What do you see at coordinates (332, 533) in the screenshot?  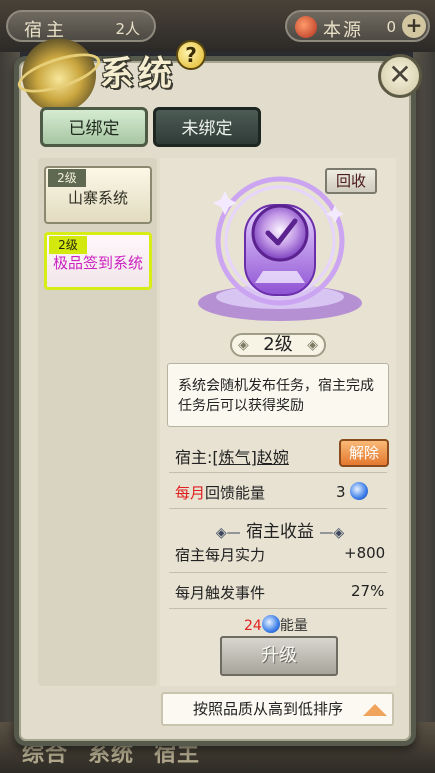 I see `diamond-right-icon: —◈` at bounding box center [332, 533].